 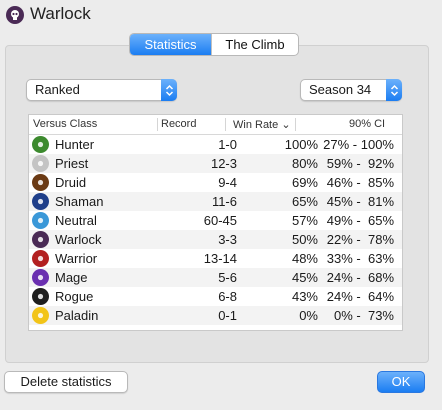 What do you see at coordinates (254, 44) in the screenshot?
I see `tab-the-climb: The Climb` at bounding box center [254, 44].